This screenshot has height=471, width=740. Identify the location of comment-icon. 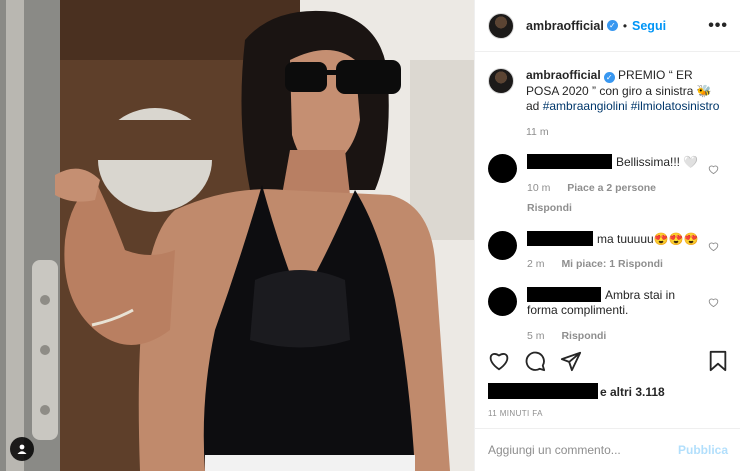
(535, 361).